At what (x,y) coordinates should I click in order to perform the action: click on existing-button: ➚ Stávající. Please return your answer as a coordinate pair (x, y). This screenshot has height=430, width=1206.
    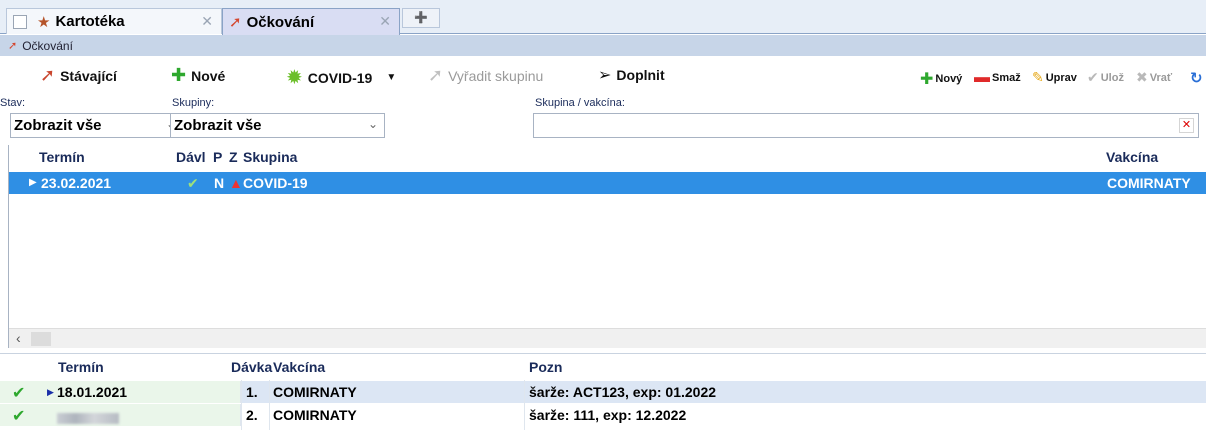
    Looking at the image, I should click on (78, 75).